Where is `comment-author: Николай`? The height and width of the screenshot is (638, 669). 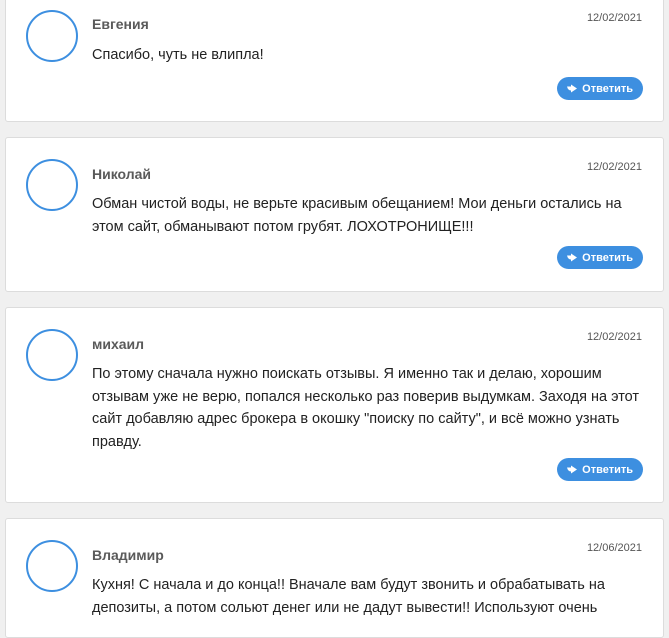 comment-author: Николай is located at coordinates (122, 174).